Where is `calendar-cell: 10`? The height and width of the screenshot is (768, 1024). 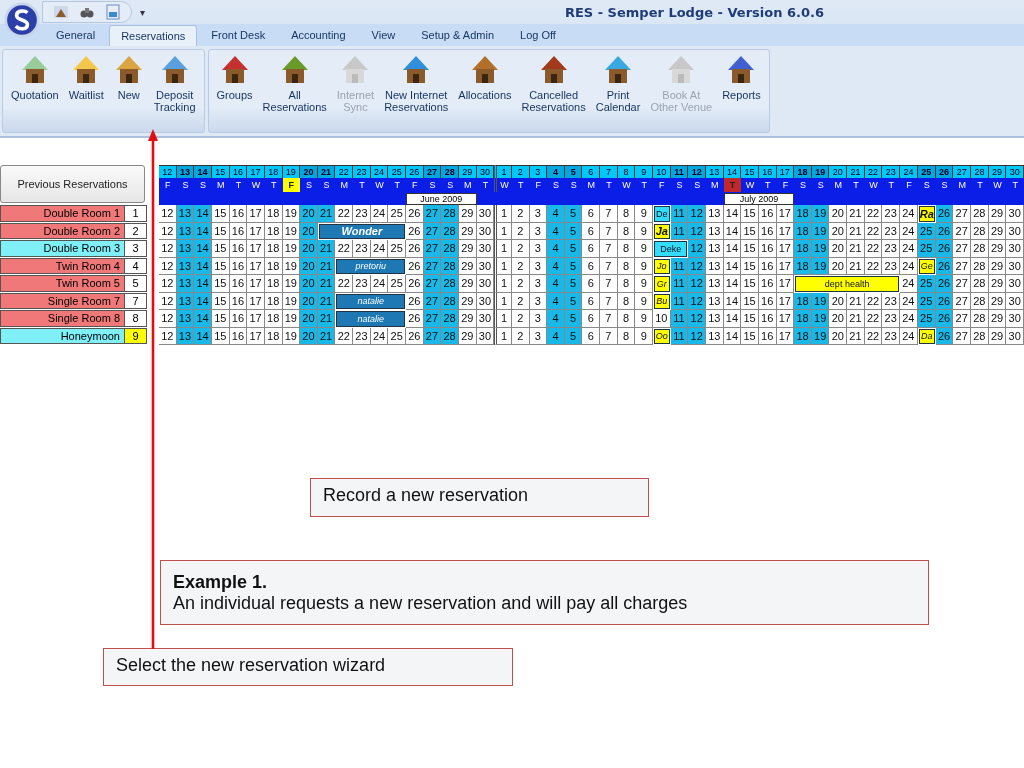 calendar-cell: 10 is located at coordinates (662, 319).